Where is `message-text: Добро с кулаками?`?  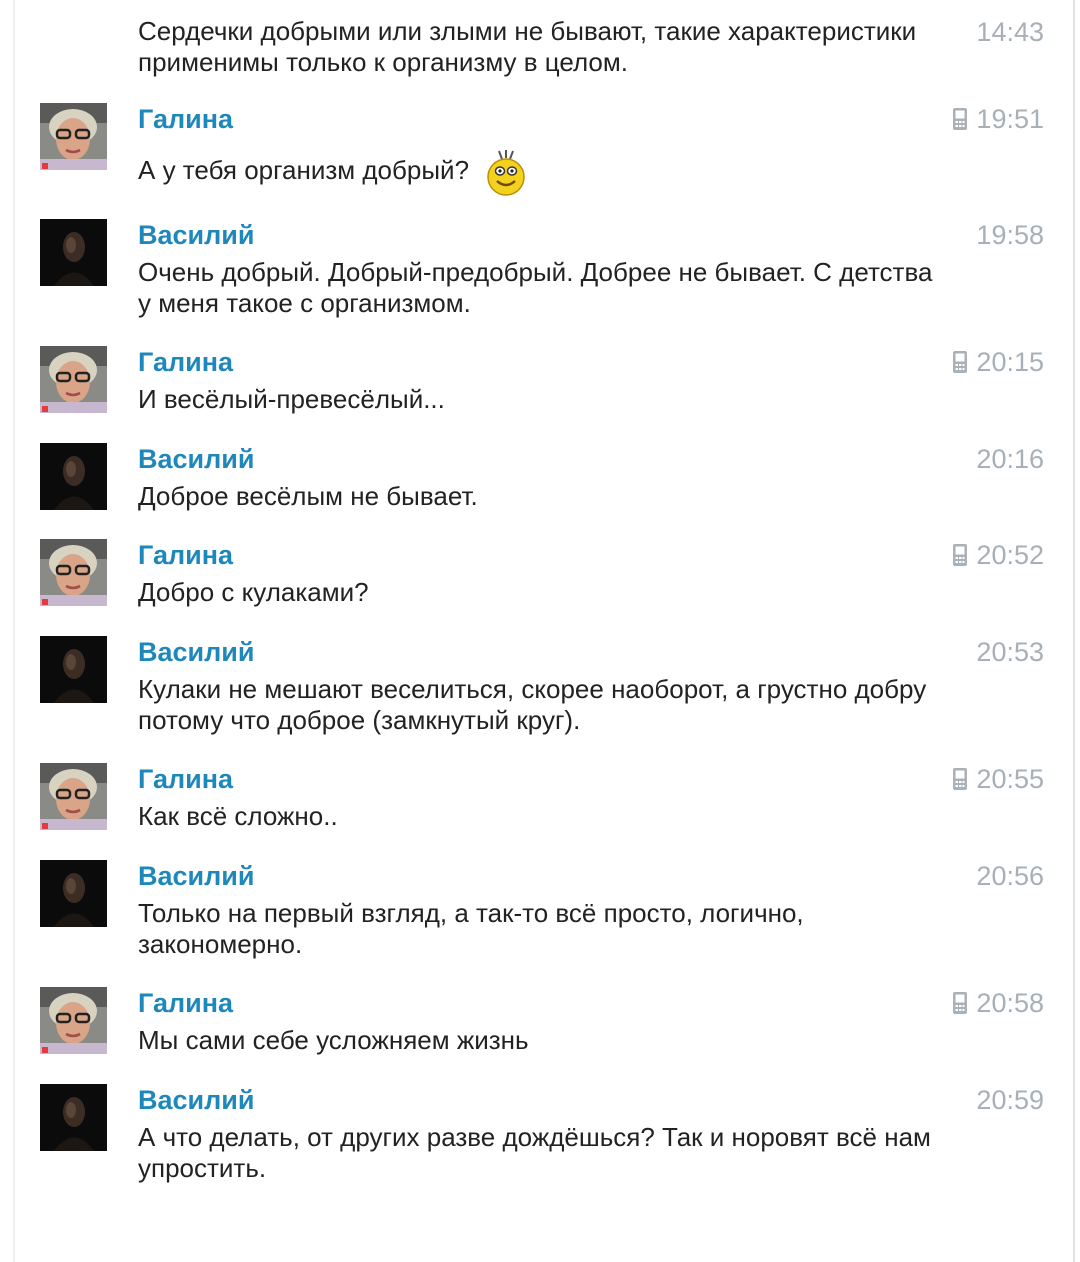 message-text: Добро с кулаками? is located at coordinates (253, 592).